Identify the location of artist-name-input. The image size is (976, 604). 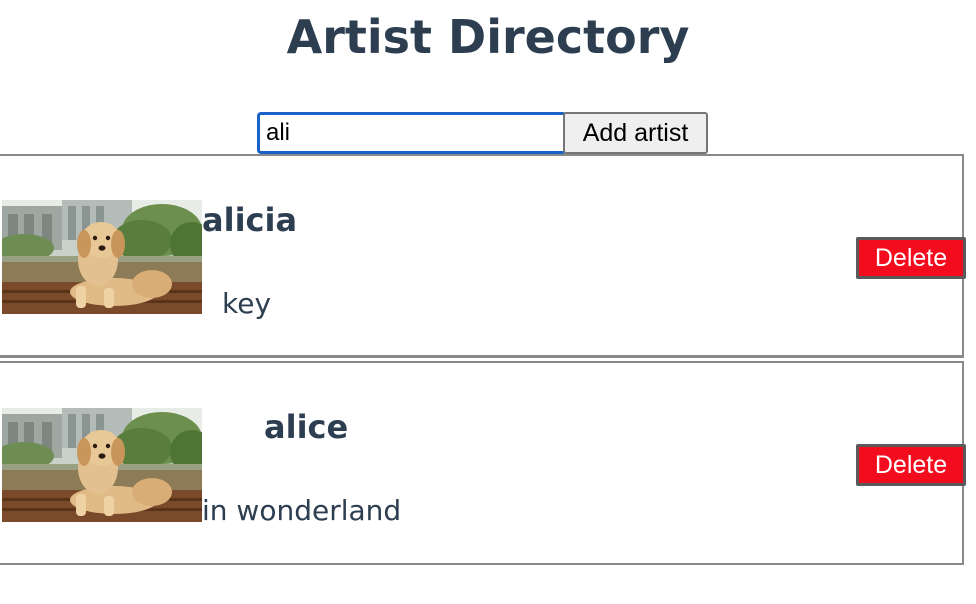
(412, 133).